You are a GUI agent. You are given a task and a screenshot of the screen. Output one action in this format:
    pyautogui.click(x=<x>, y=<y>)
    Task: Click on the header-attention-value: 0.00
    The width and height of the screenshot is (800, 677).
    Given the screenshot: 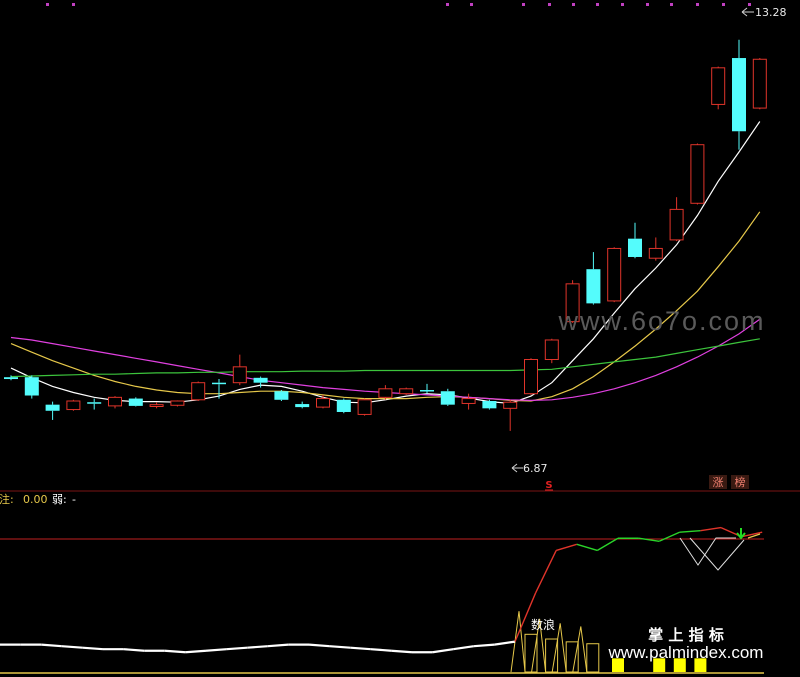 What is the action you would take?
    pyautogui.click(x=35, y=499)
    